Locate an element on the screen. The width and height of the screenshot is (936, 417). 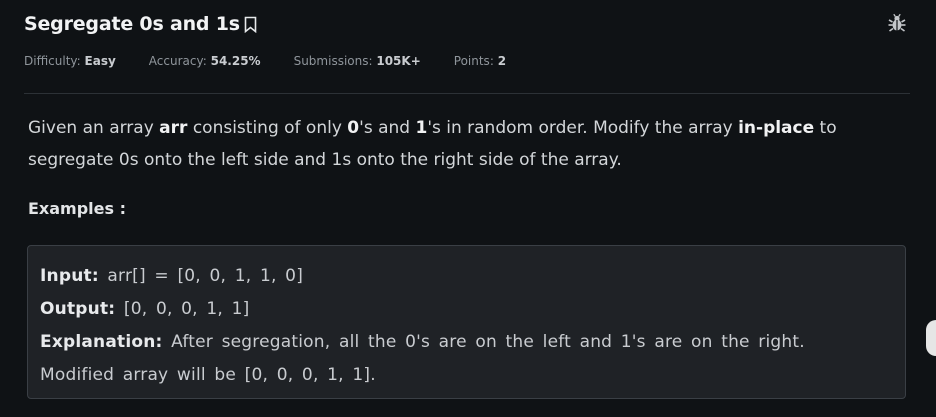
desc-text-4: 's in random order. Modify the array is located at coordinates (583, 128).